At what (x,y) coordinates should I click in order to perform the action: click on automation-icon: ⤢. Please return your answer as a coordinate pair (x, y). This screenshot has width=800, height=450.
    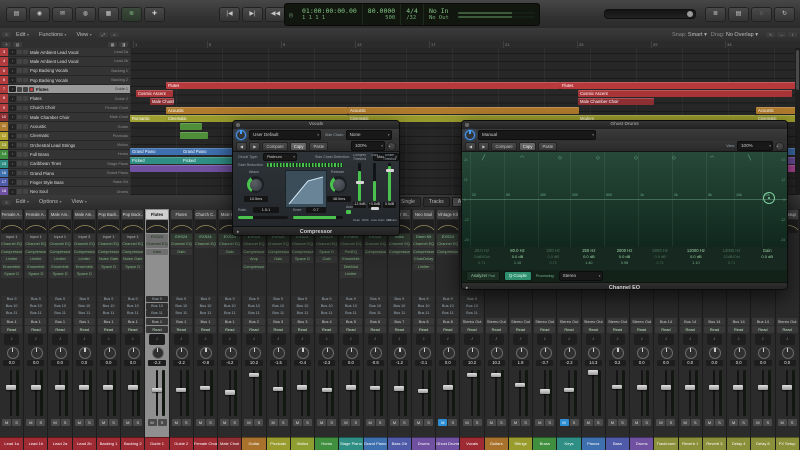
    Looking at the image, I should click on (103, 34).